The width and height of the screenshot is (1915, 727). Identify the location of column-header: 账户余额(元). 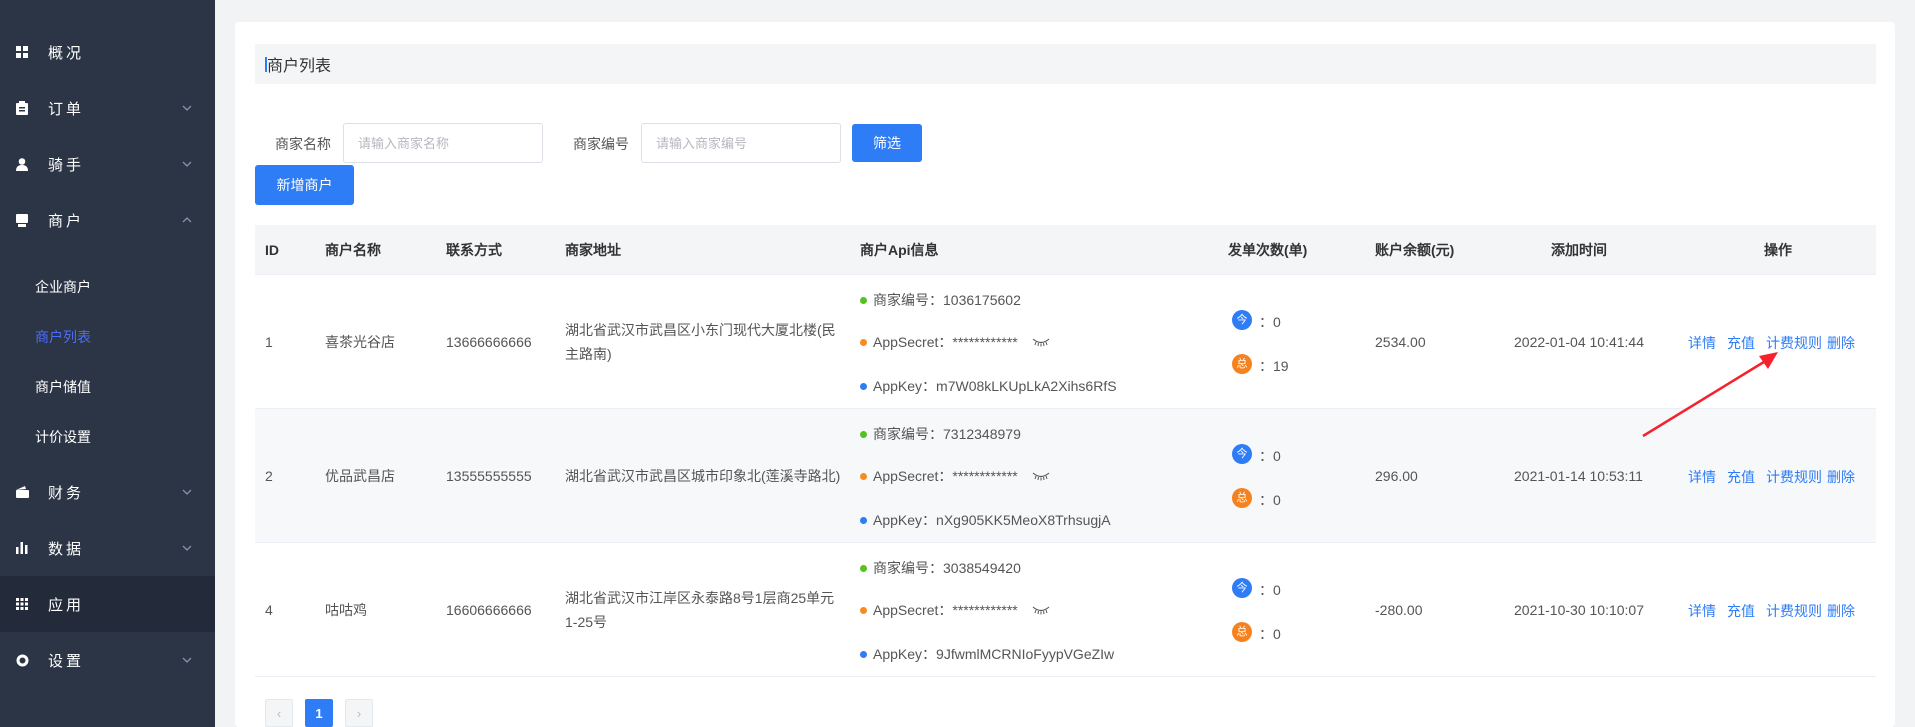
(1415, 250).